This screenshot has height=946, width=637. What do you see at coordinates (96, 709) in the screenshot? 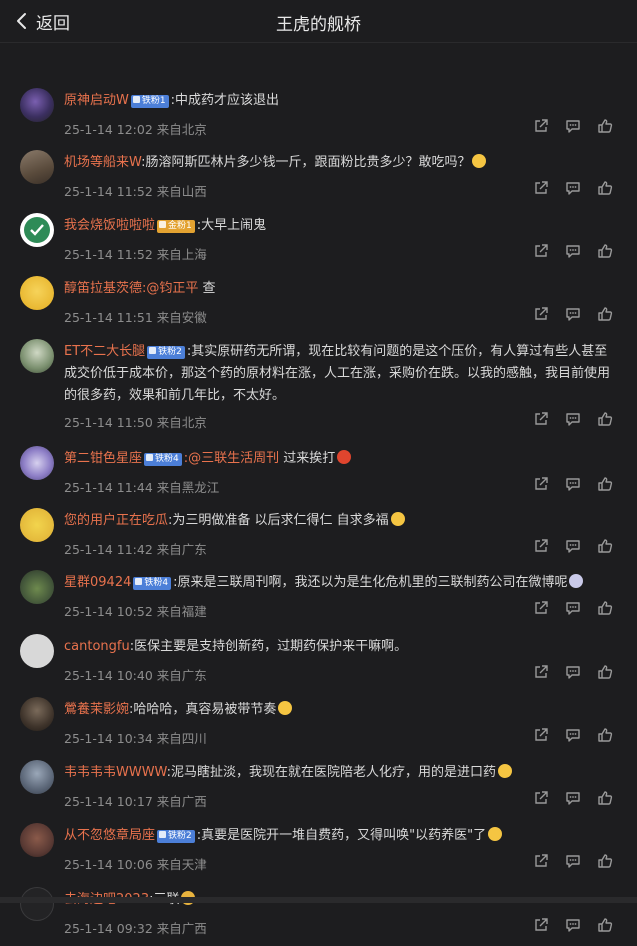
I see `username-link: 鶯養茉影婉` at bounding box center [96, 709].